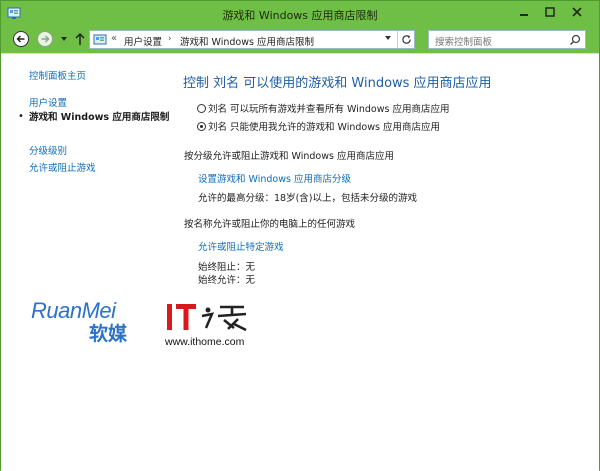 The width and height of the screenshot is (600, 471). Describe the element at coordinates (99, 117) in the screenshot. I see `sidebar-item-current-game-store-restrictions: 游戏和 Windows 应用商店限制` at that location.